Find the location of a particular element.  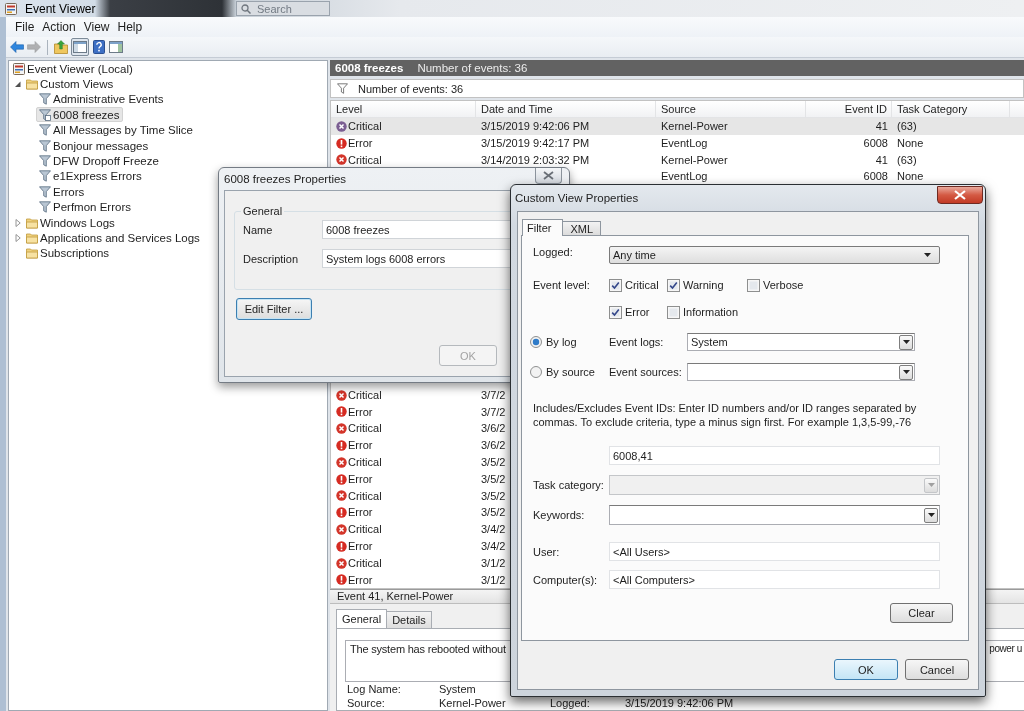

message-text: The system has rebooted without is located at coordinates (428, 649).